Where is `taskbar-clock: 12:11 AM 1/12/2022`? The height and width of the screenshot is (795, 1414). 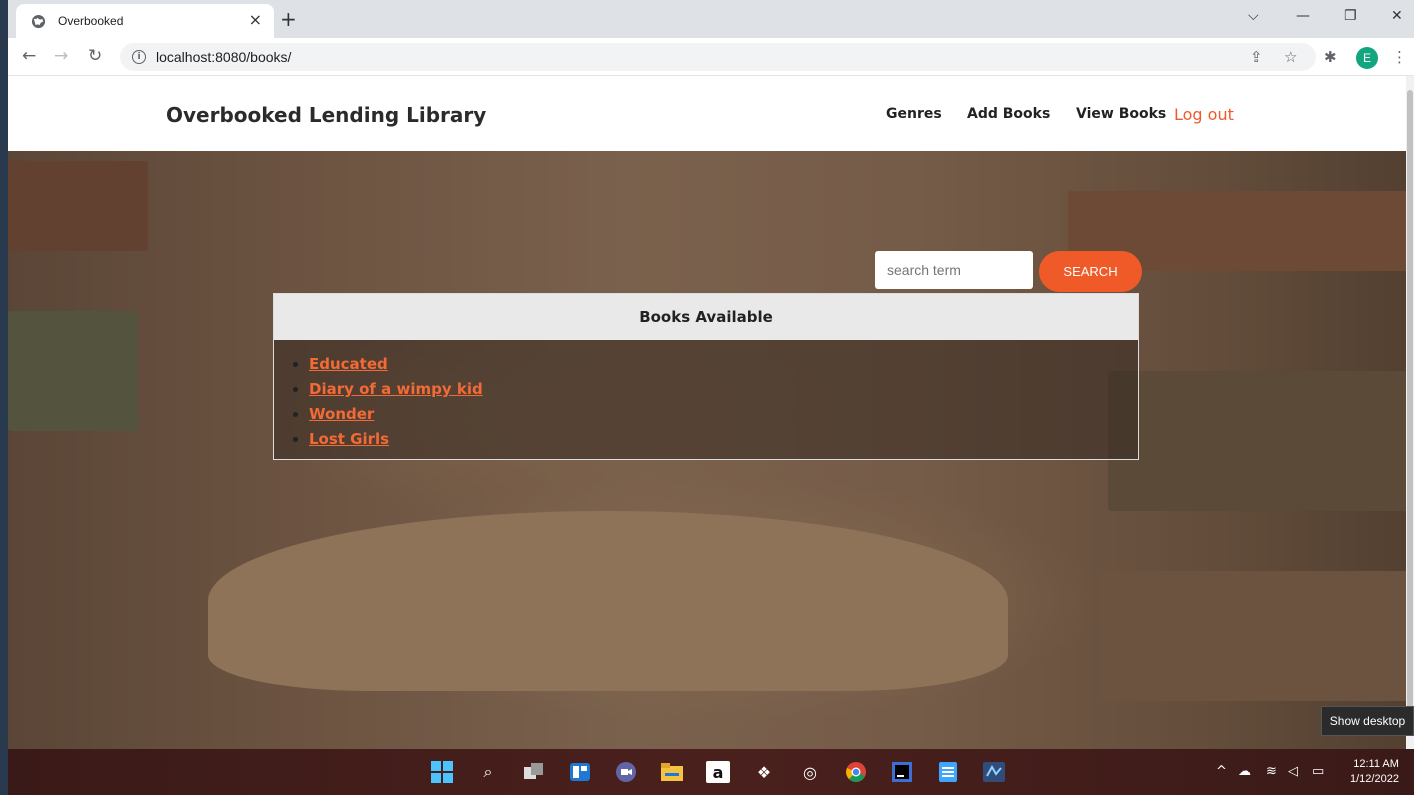 taskbar-clock: 12:11 AM 1/12/2022 is located at coordinates (1374, 772).